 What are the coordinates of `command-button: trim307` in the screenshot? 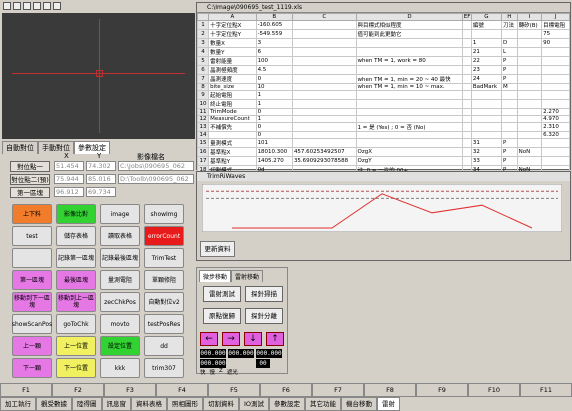 It's located at (164, 368).